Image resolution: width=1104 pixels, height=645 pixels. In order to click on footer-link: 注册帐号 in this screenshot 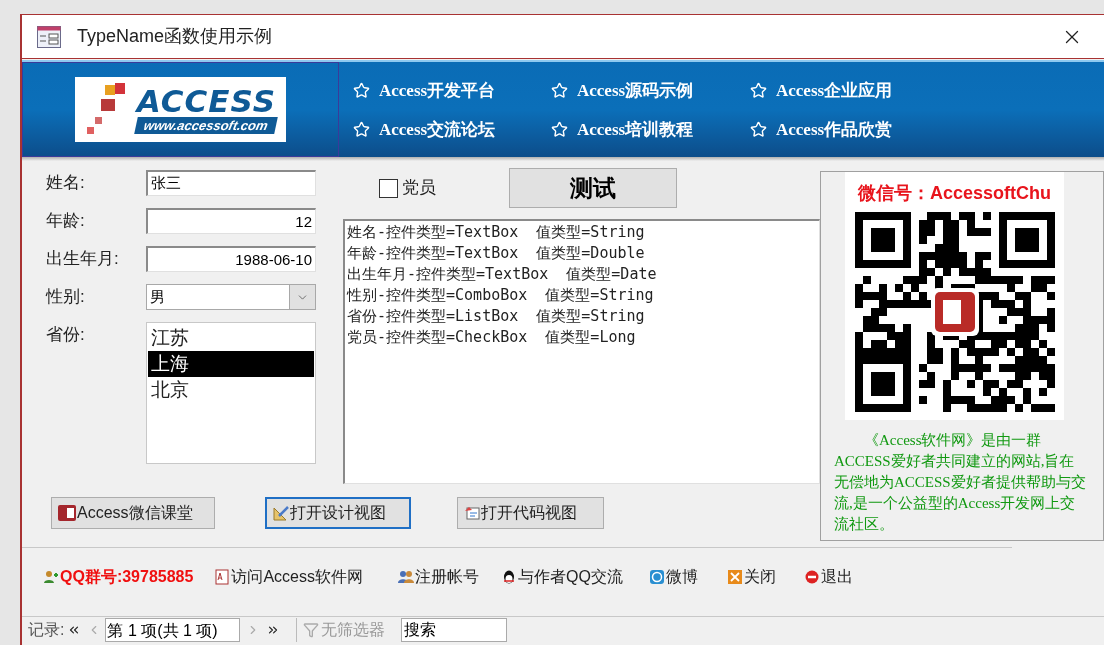, I will do `click(438, 577)`.